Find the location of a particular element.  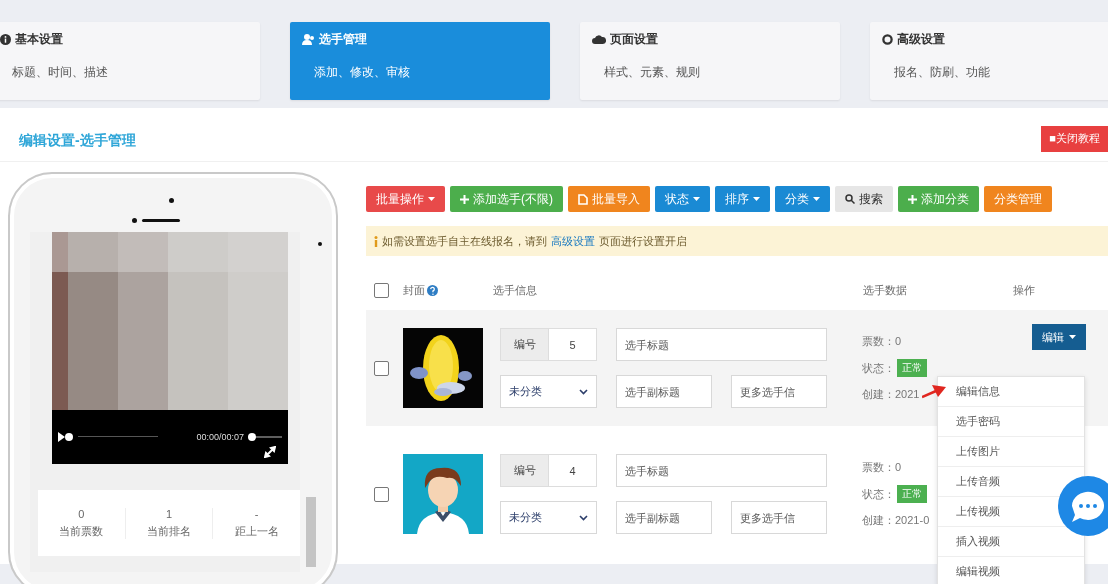

menu-item: 编辑信息 is located at coordinates (978, 391).